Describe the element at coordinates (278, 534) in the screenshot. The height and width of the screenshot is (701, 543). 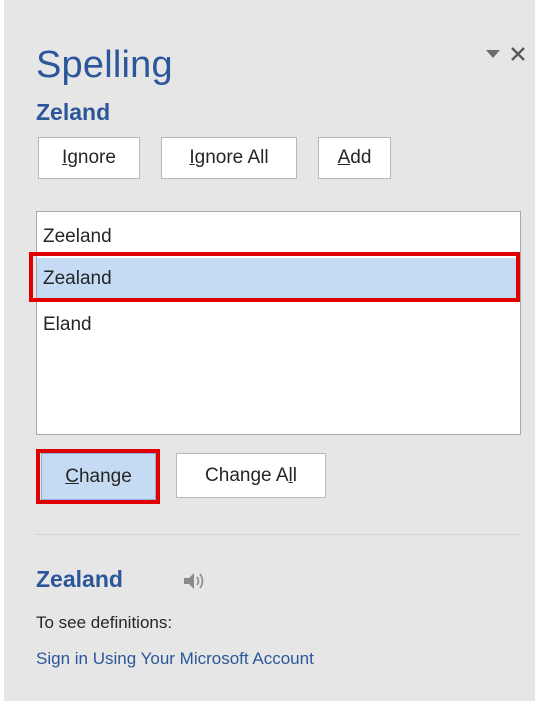
I see `section-divider` at that location.